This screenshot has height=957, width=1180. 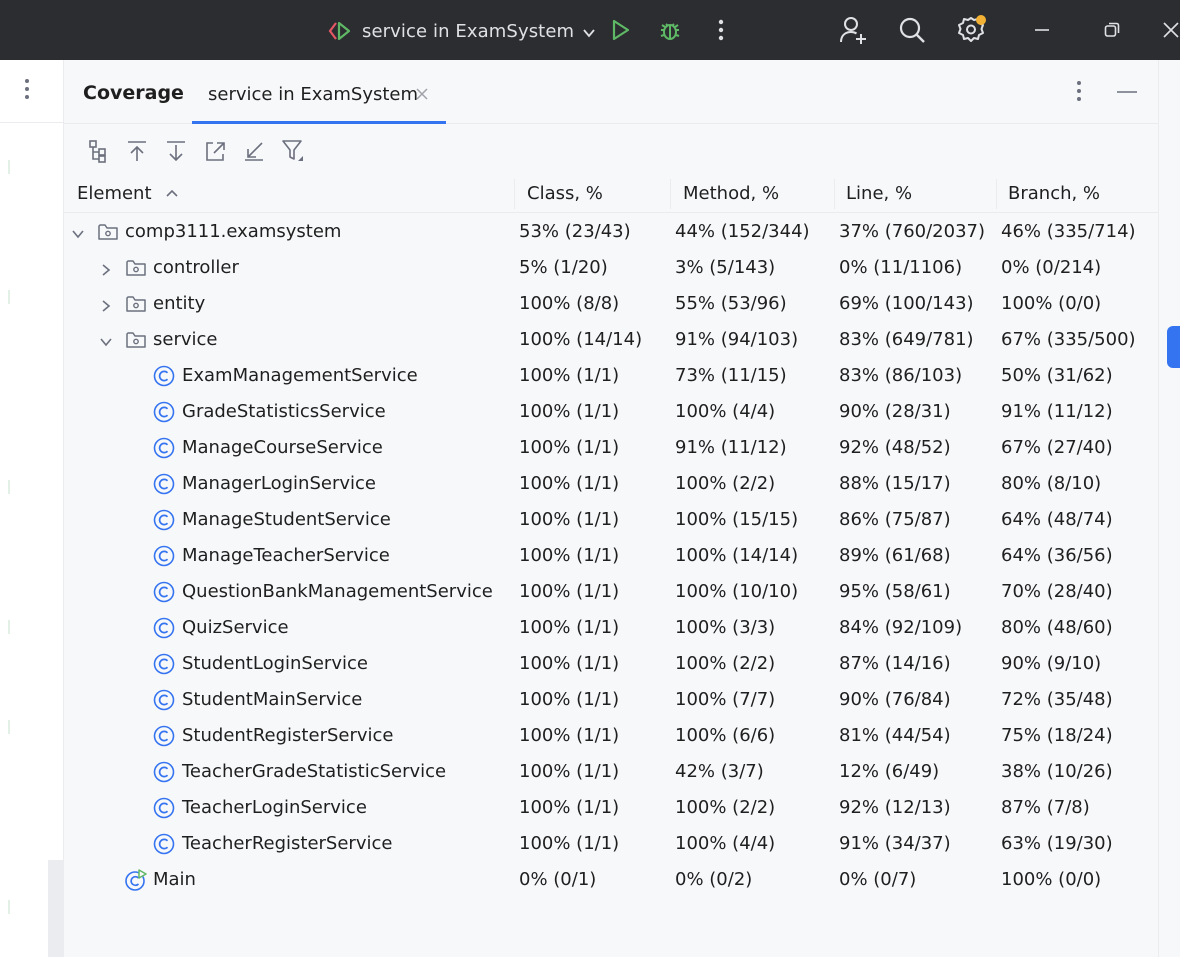 I want to click on editor-scrollbar, so click(x=56, y=908).